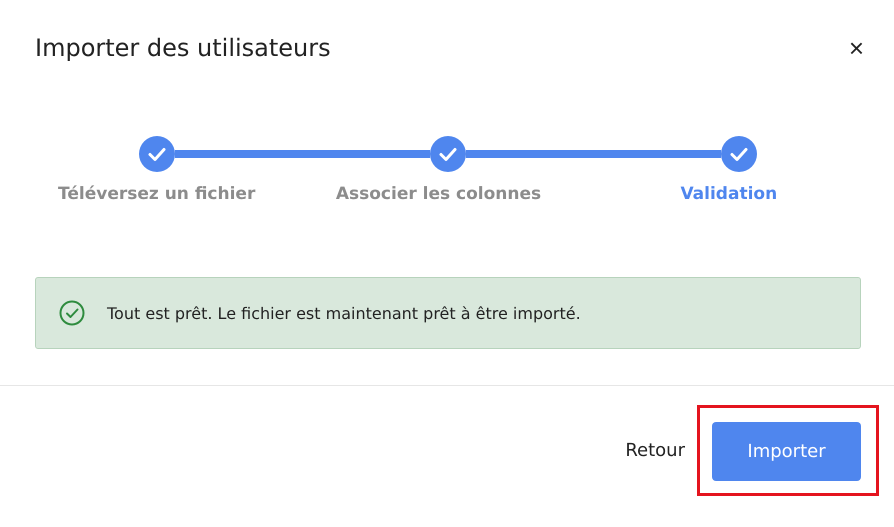 The width and height of the screenshot is (894, 527). I want to click on step-label: Associer les colonnes, so click(438, 194).